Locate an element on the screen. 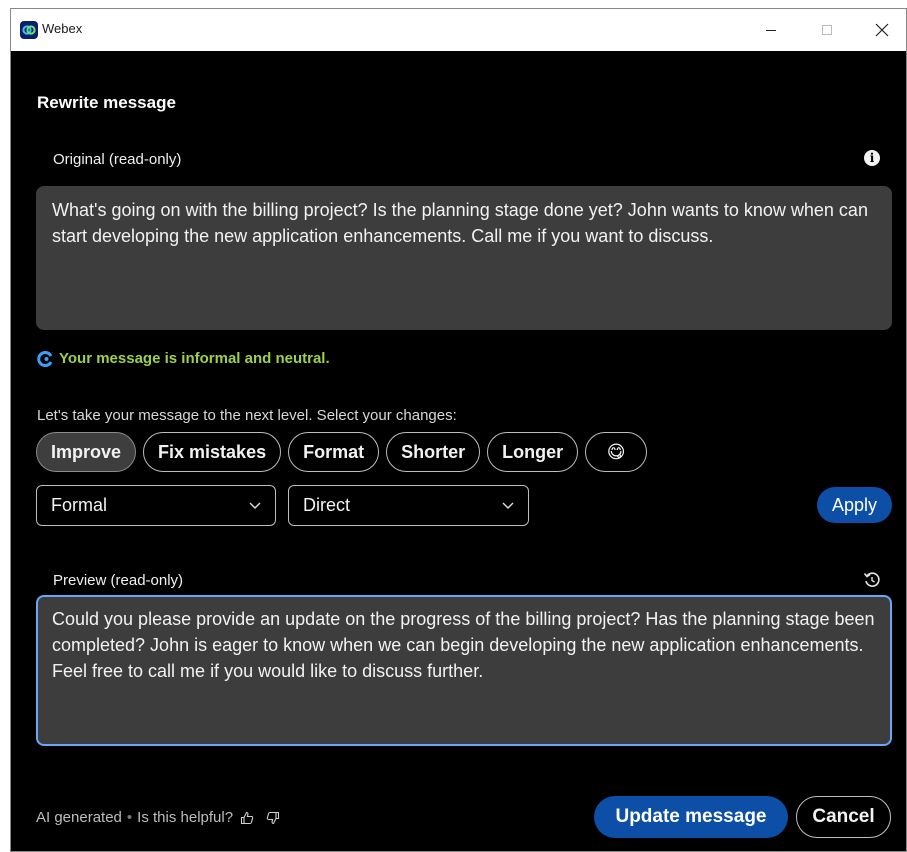 Image resolution: width=907 pixels, height=852 pixels. webex-logo-icon is located at coordinates (29, 30).